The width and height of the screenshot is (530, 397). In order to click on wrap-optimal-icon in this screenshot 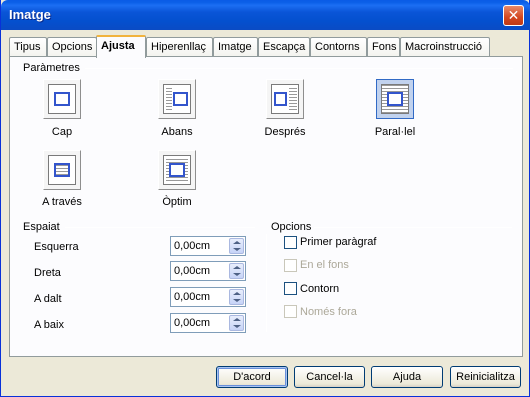, I will do `click(177, 170)`.